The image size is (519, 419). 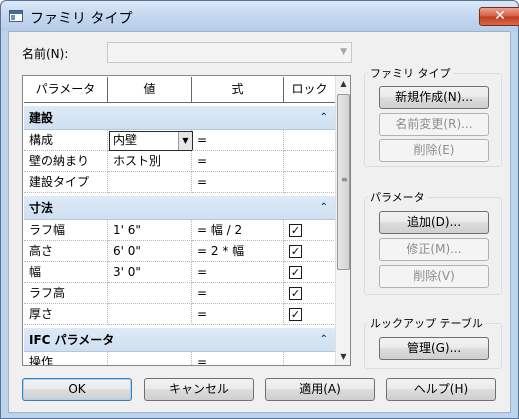 What do you see at coordinates (66, 140) in the screenshot?
I see `param-name: 構成` at bounding box center [66, 140].